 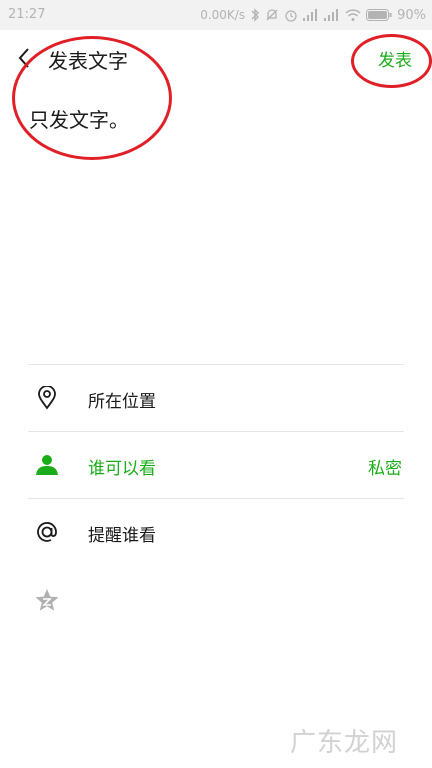 What do you see at coordinates (216, 599) in the screenshot?
I see `star-row` at bounding box center [216, 599].